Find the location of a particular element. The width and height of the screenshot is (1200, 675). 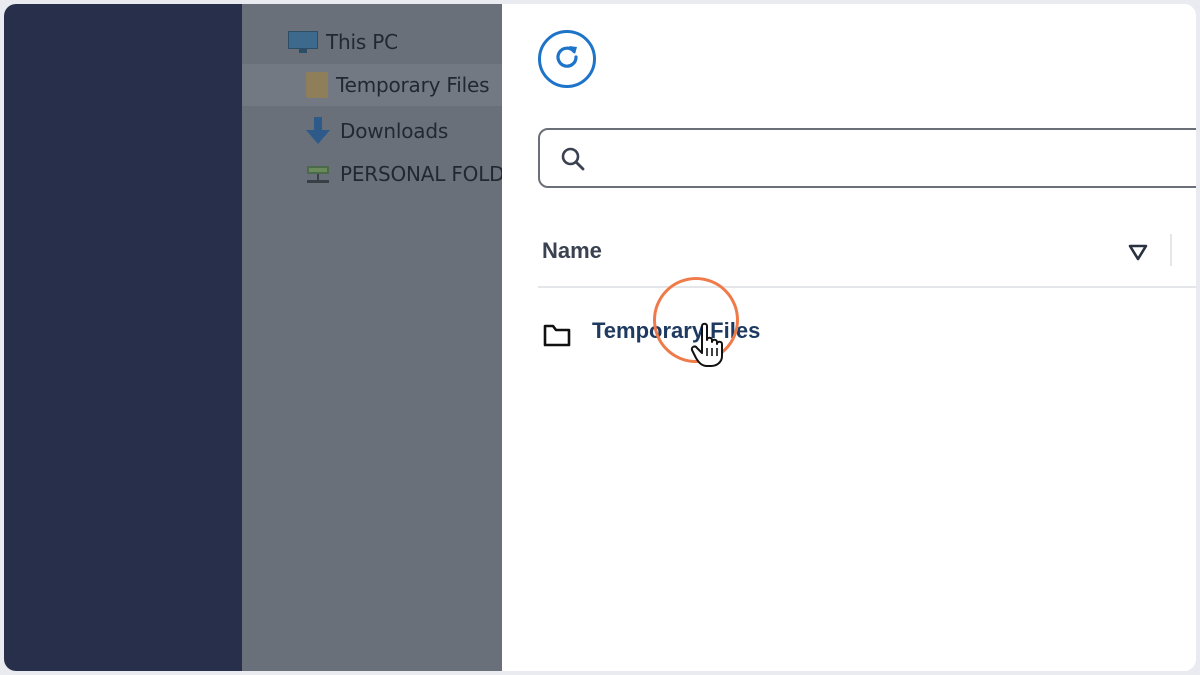

tree-item-temporary-files: Temporary Files is located at coordinates (398, 85).